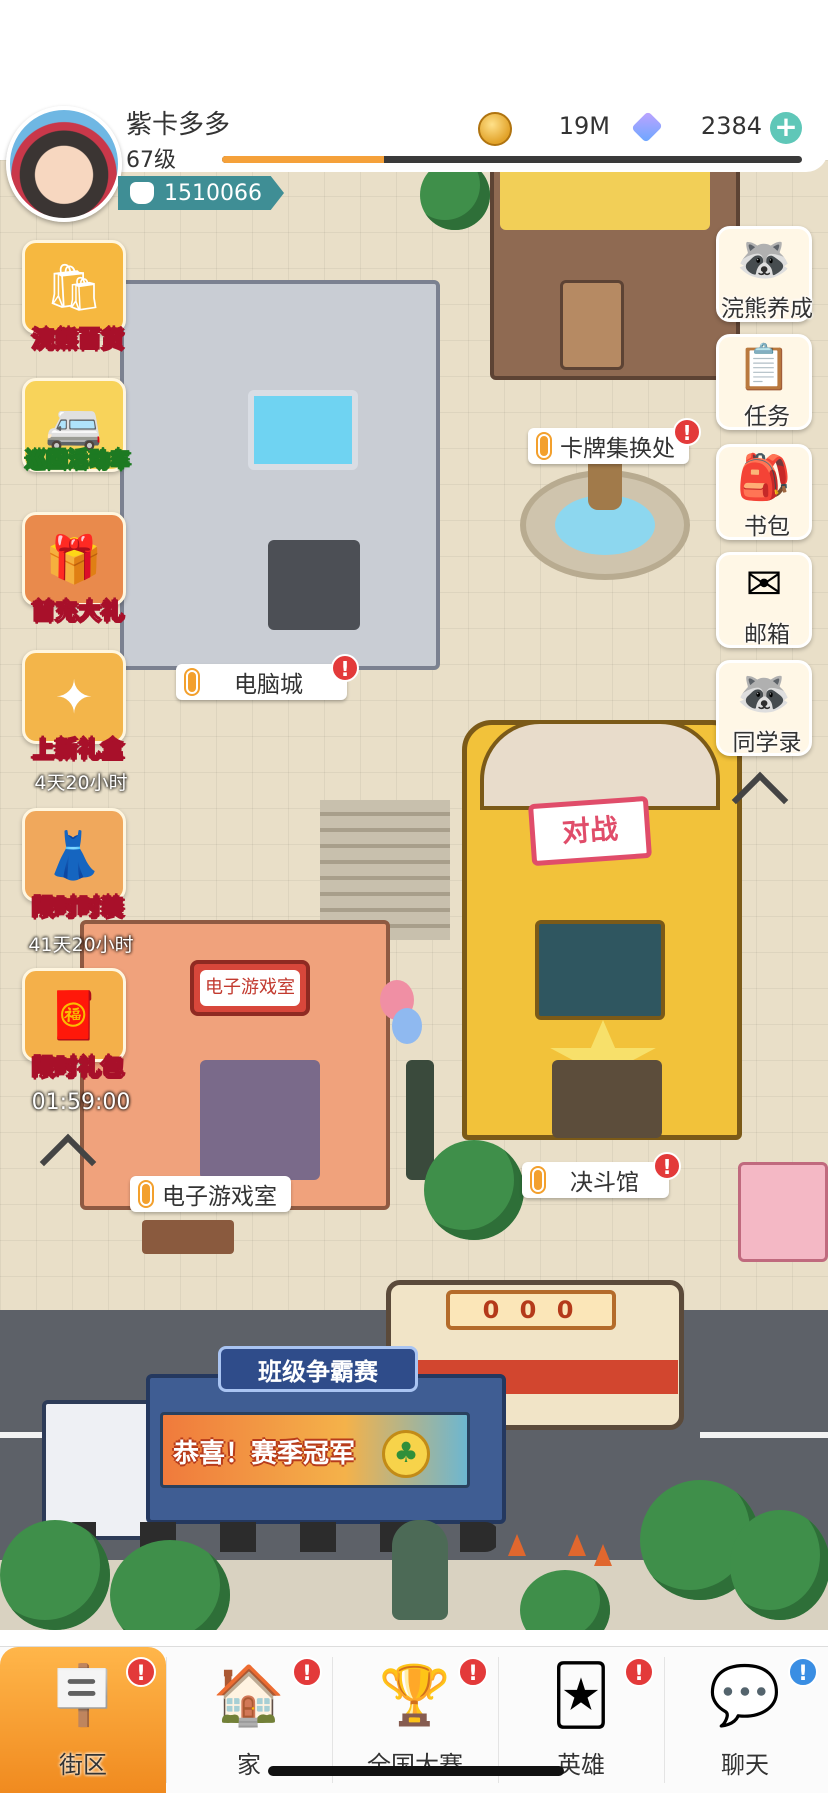  I want to click on event-tour-van: 🚐 巡回活动车, so click(76, 425).